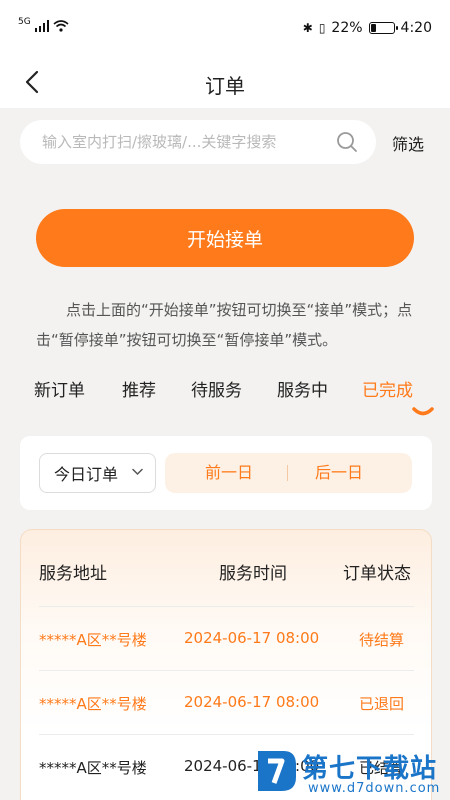 This screenshot has width=450, height=800. Describe the element at coordinates (347, 28) in the screenshot. I see `battery-percent: 22%` at that location.